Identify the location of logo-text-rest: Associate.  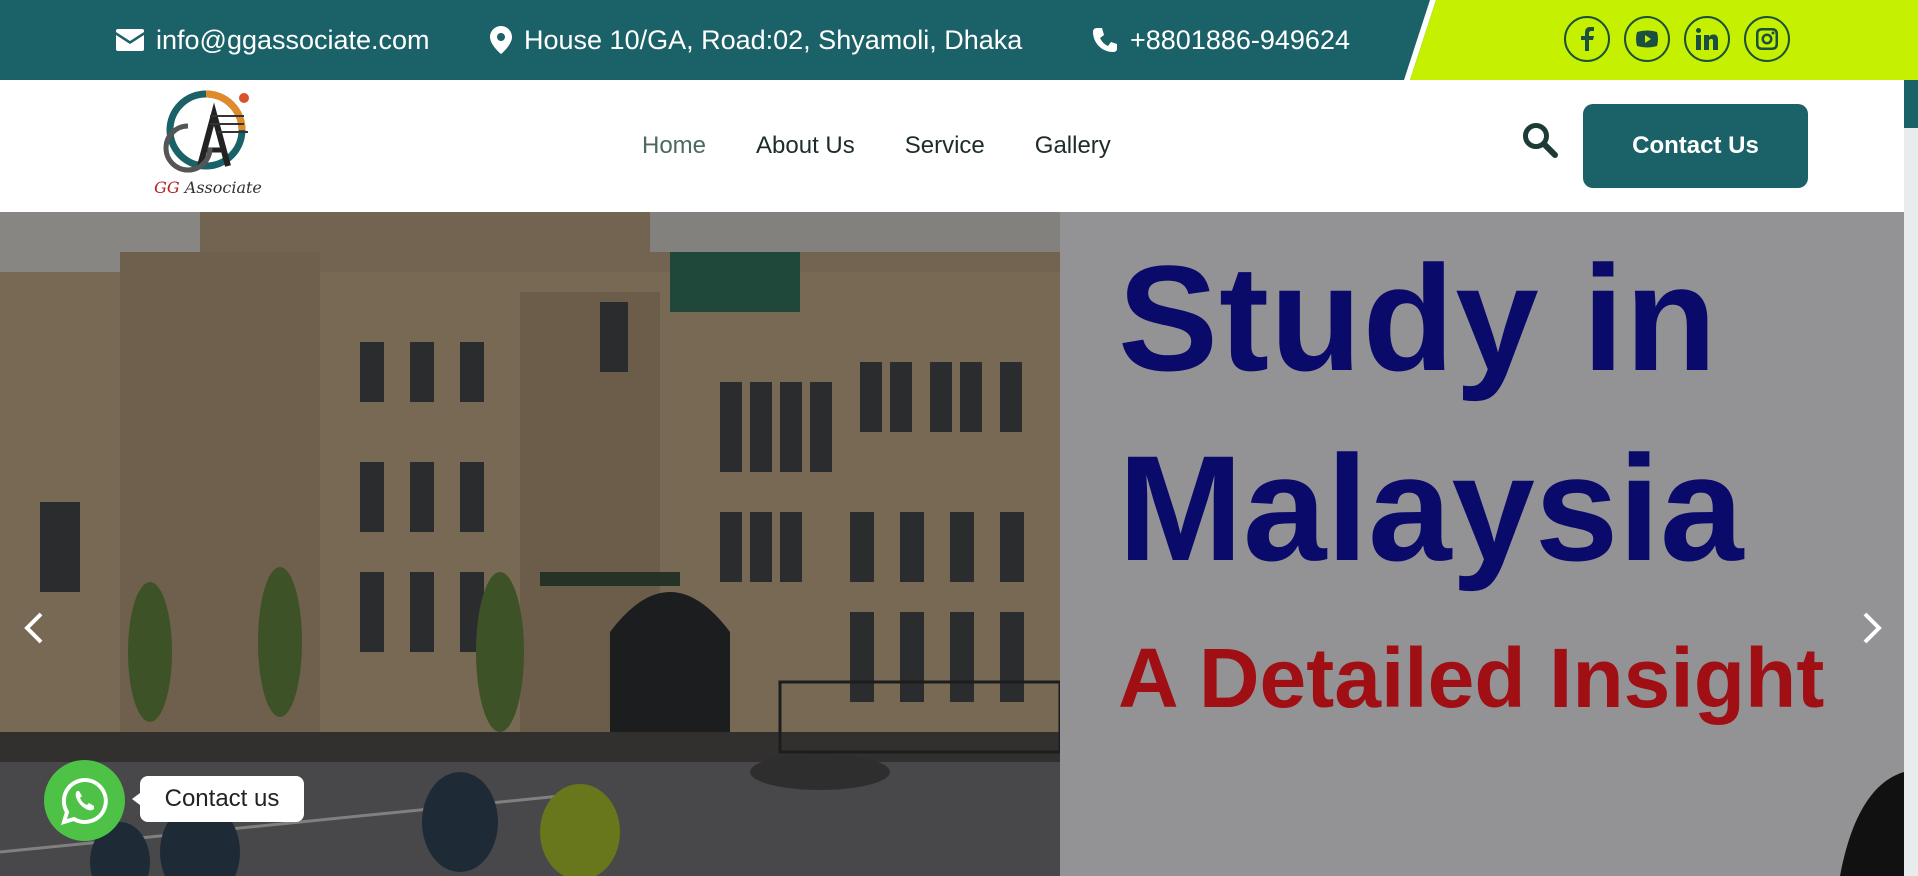
(220, 187).